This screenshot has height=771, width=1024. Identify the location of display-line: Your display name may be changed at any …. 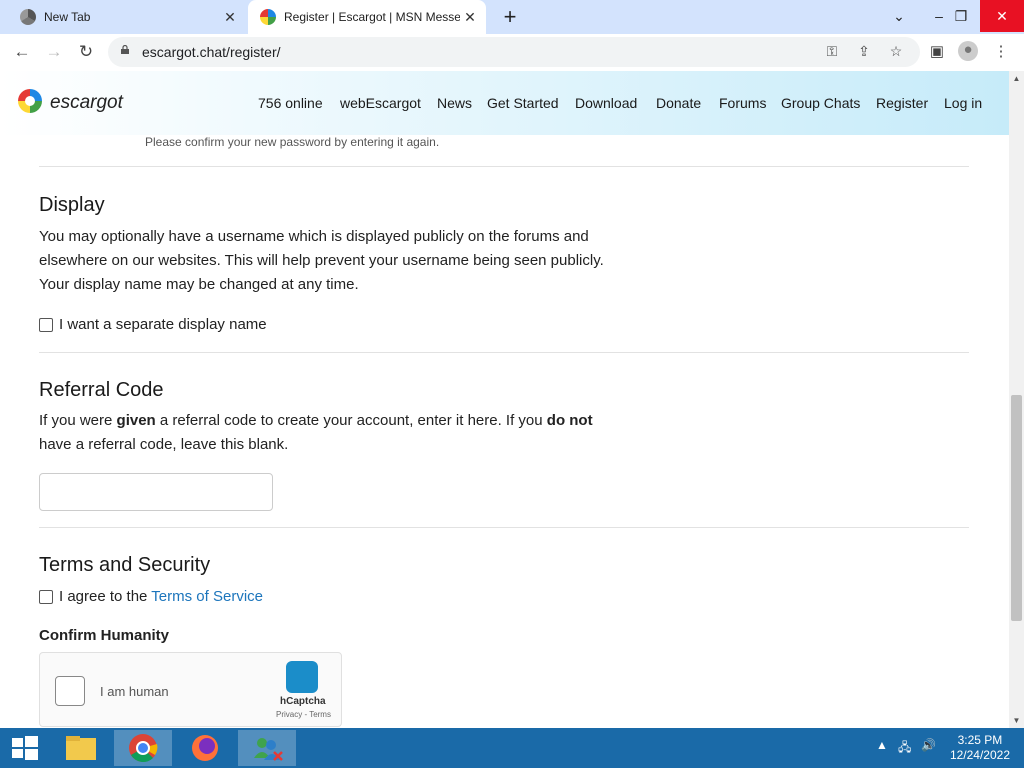
(199, 284).